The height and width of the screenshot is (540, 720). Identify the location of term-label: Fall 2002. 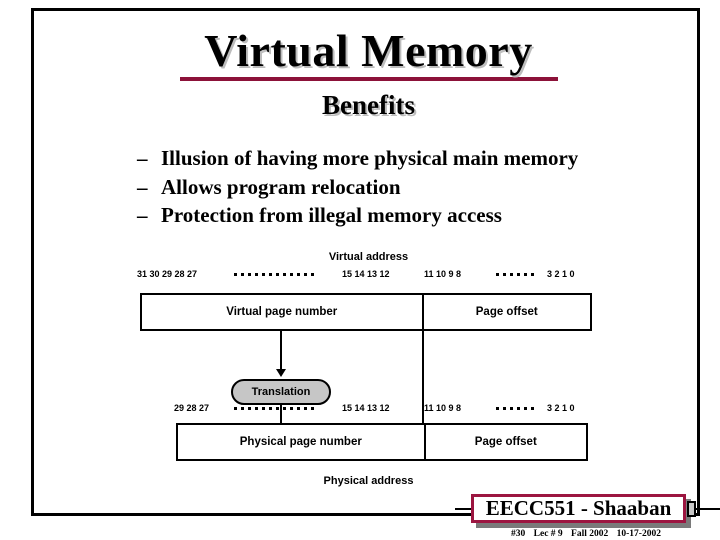
(590, 534).